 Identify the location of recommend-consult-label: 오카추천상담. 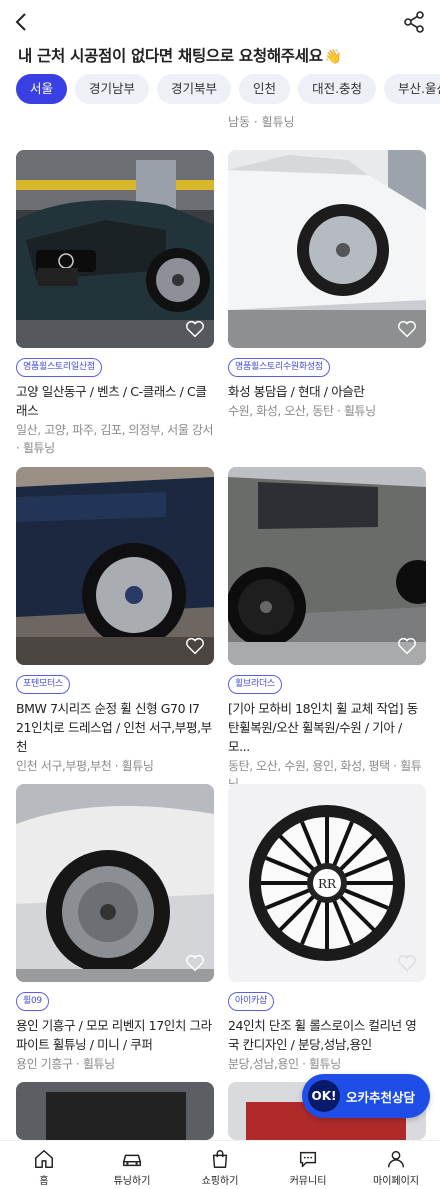
(381, 1097).